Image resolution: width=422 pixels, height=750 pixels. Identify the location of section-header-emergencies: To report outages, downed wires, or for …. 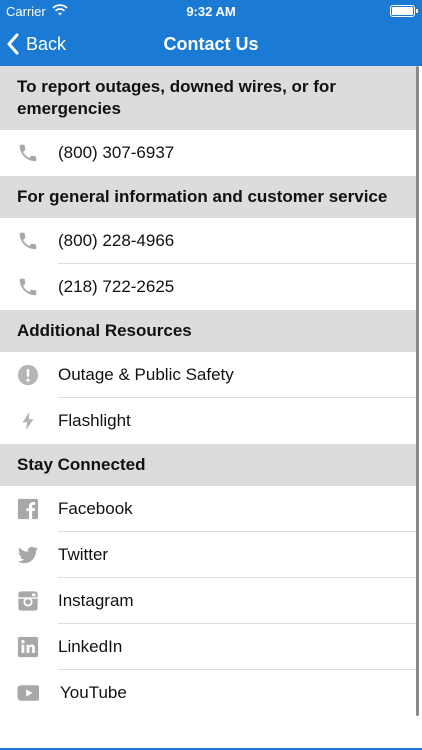
(208, 98).